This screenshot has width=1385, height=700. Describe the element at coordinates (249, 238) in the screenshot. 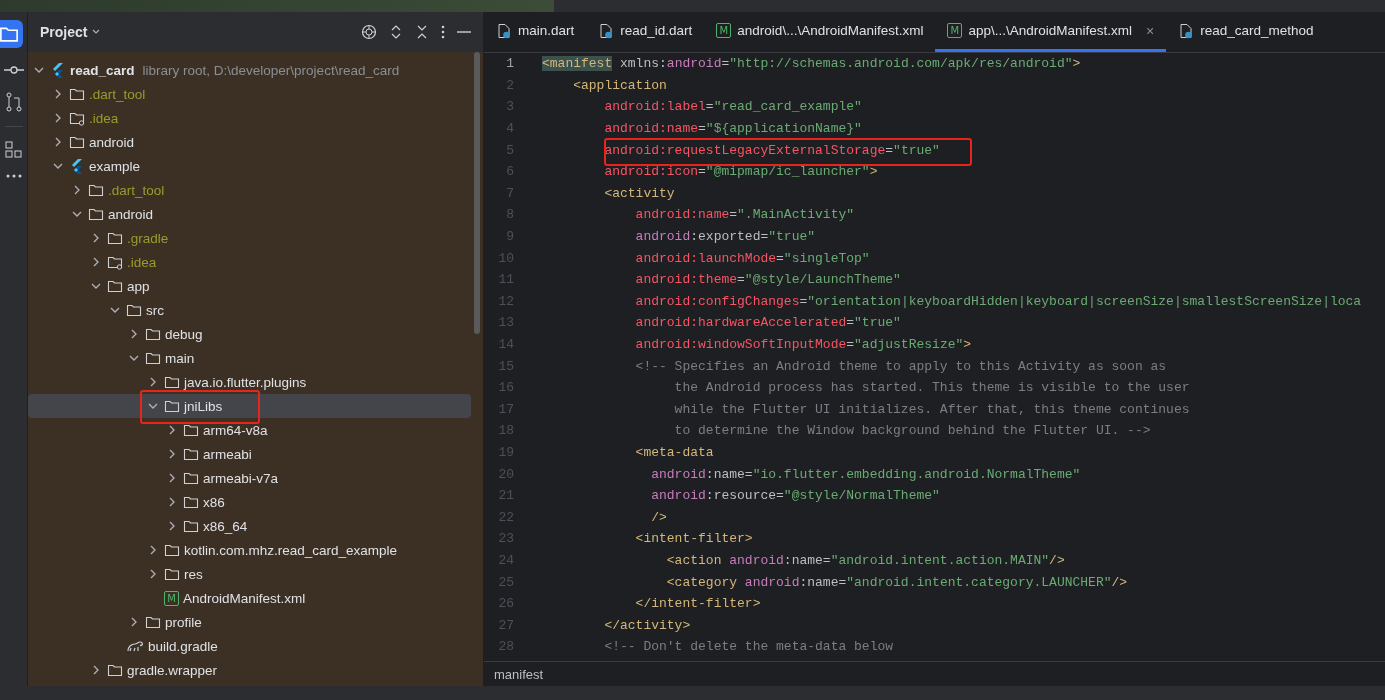

I see `tree-row: .gradle` at that location.